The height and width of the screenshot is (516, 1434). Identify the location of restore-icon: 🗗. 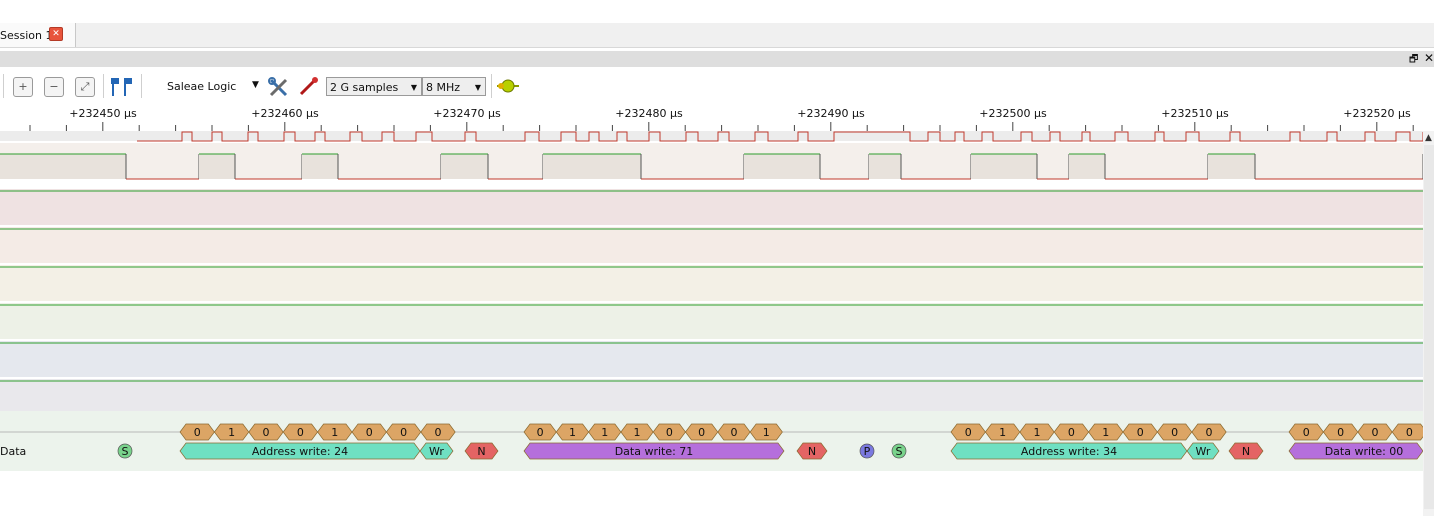
(1413, 60).